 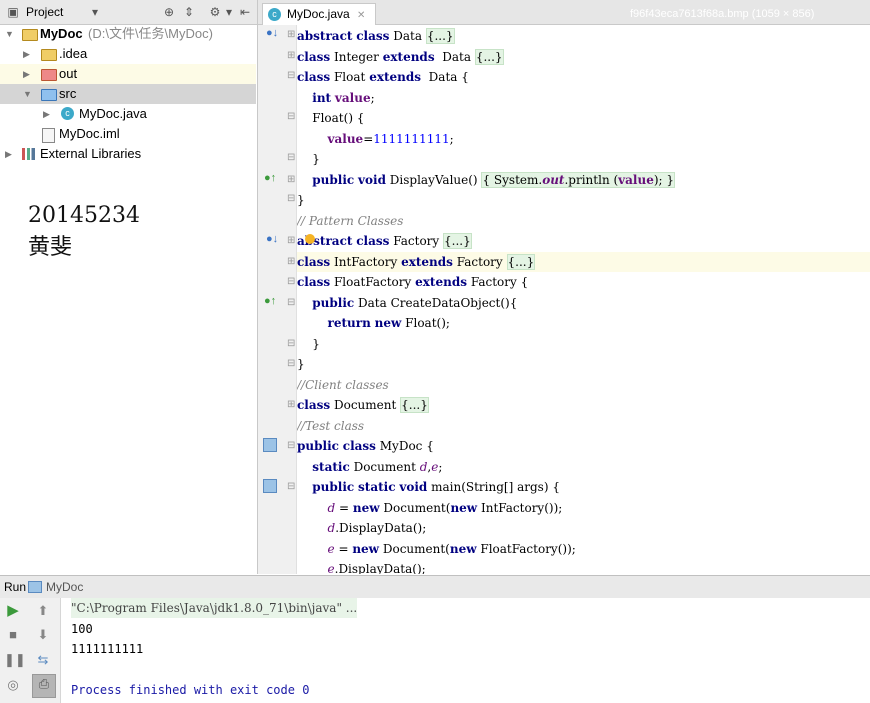 I want to click on code-line: abstract class Factory {...}, so click(x=384, y=241).